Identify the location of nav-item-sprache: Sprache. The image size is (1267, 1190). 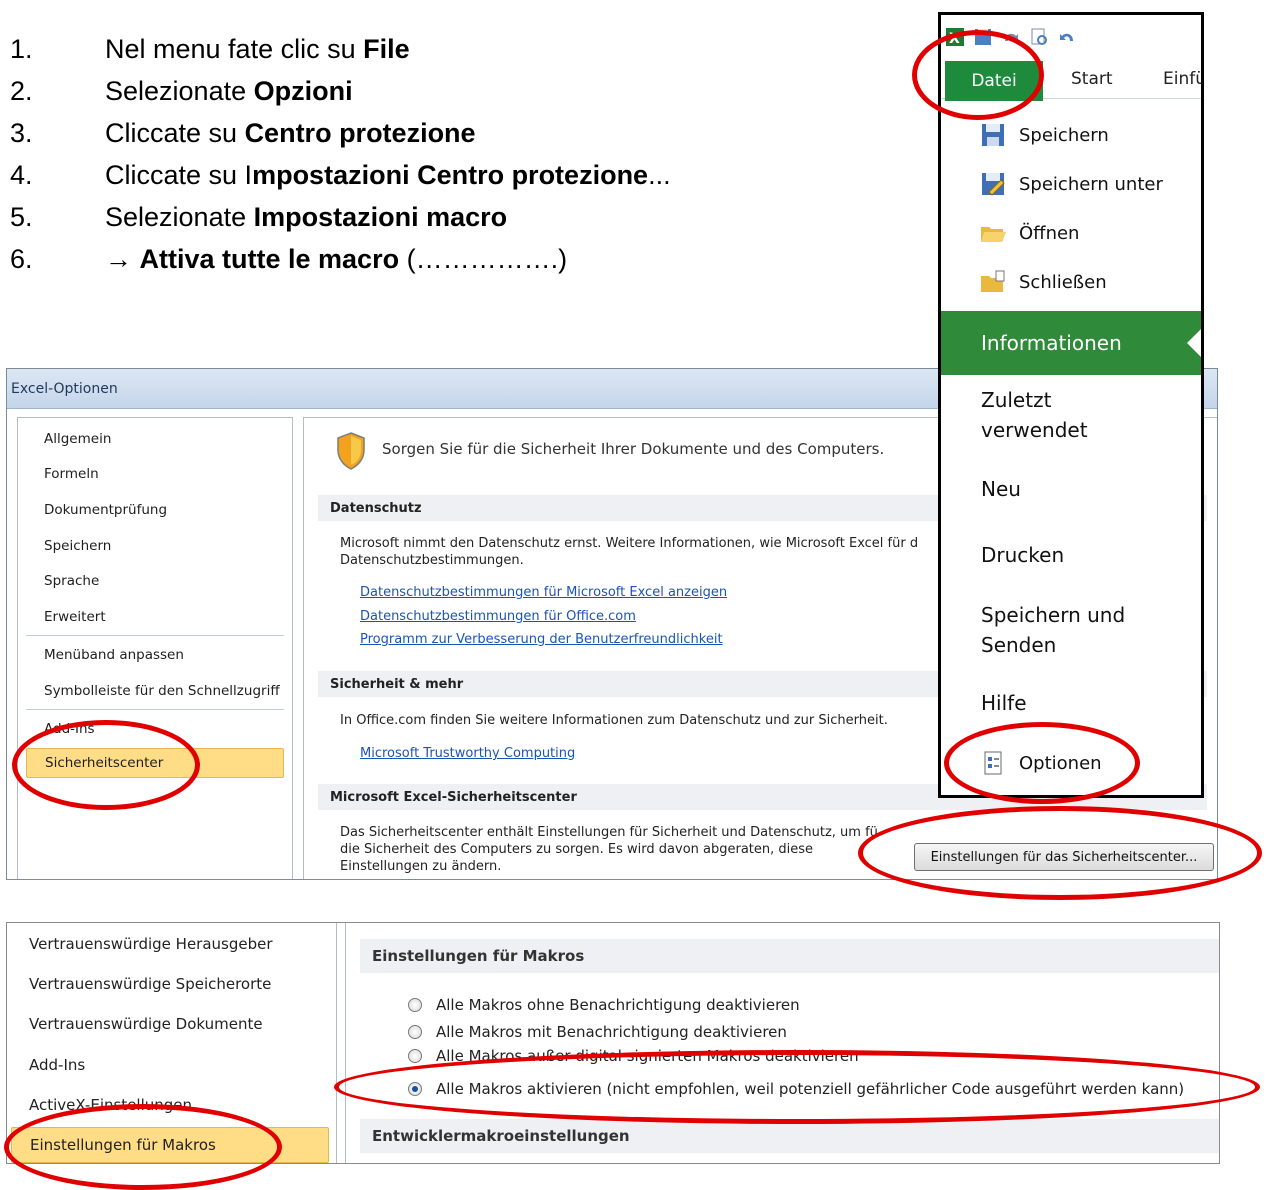
(155, 581).